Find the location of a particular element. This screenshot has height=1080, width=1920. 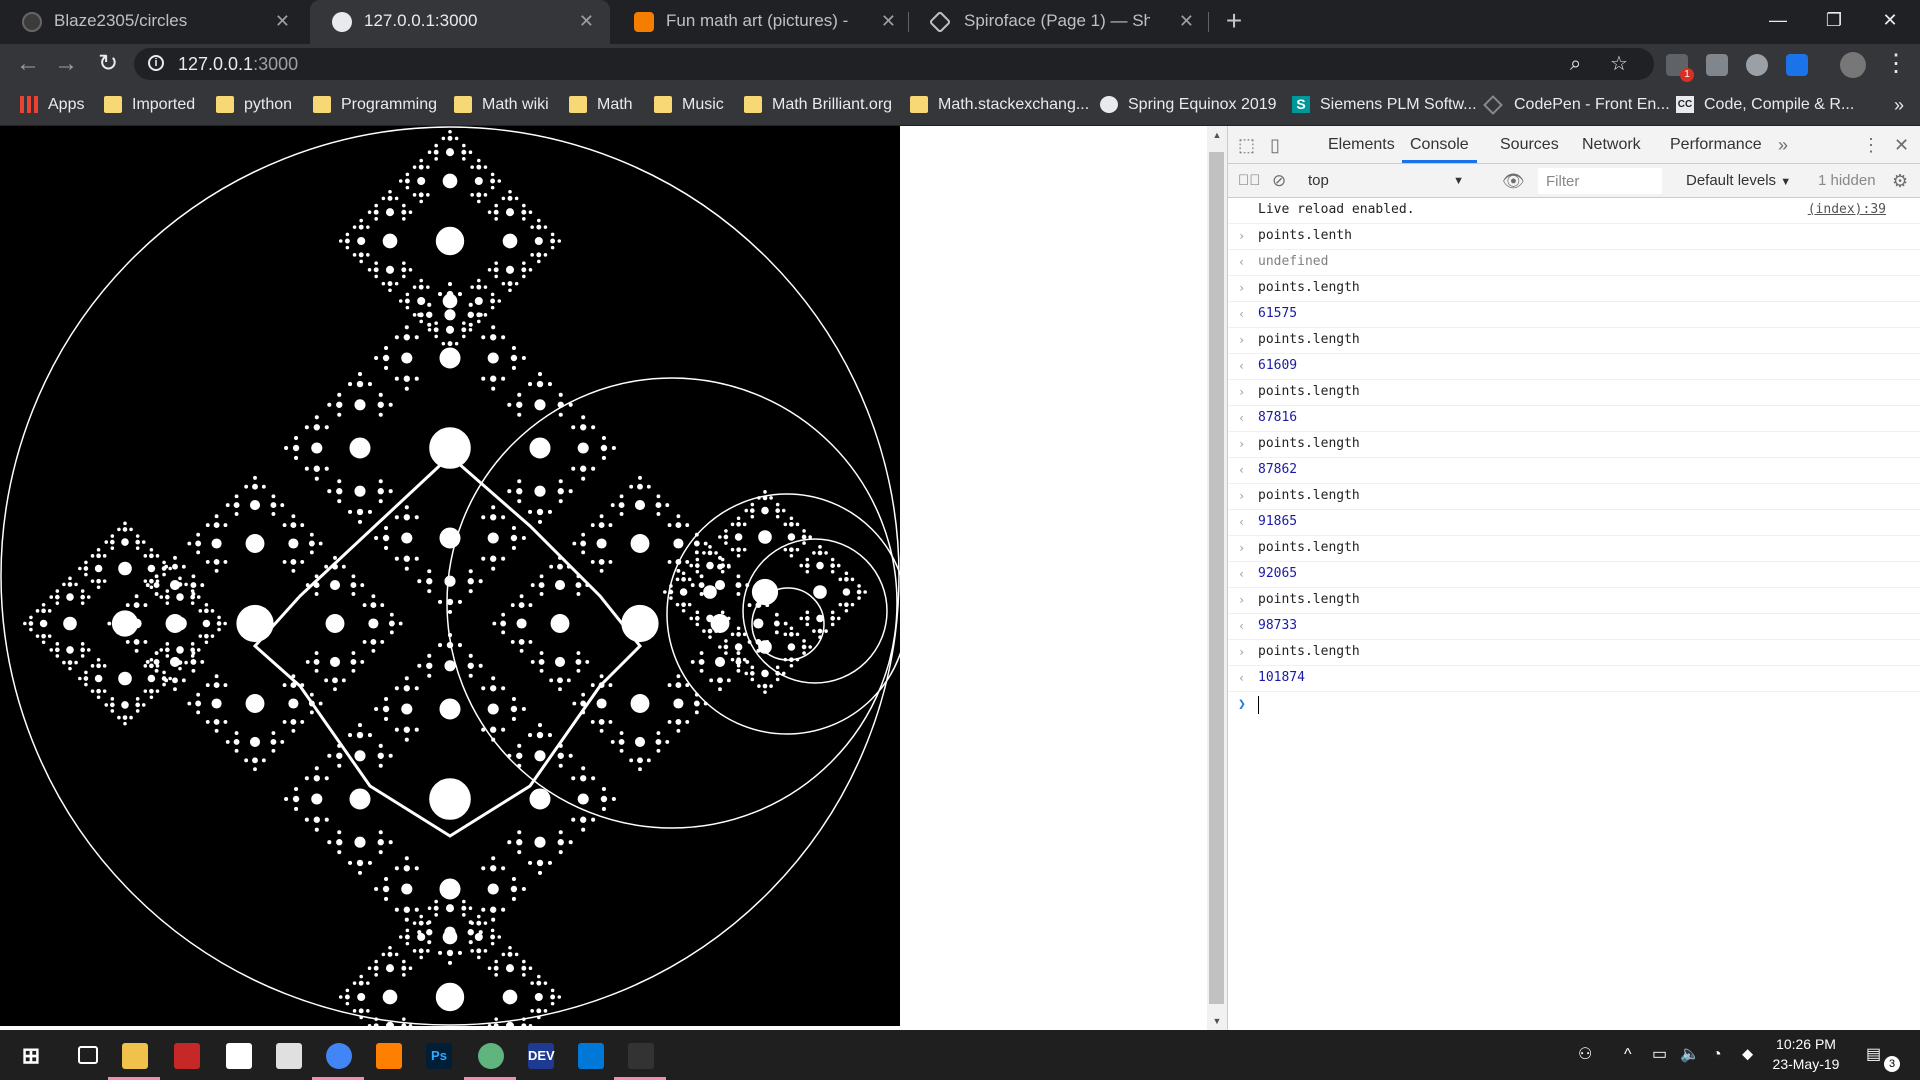

devtools-menu-icon: ⋮ is located at coordinates (1871, 145).